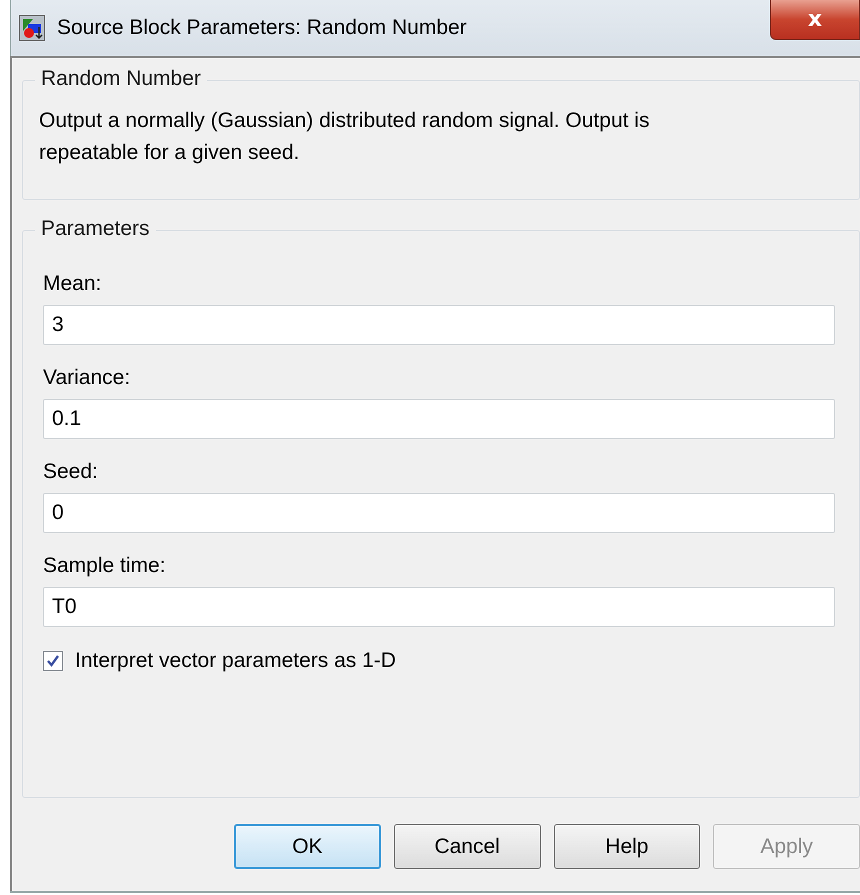  Describe the element at coordinates (104, 566) in the screenshot. I see `field-label: Sample time:` at that location.